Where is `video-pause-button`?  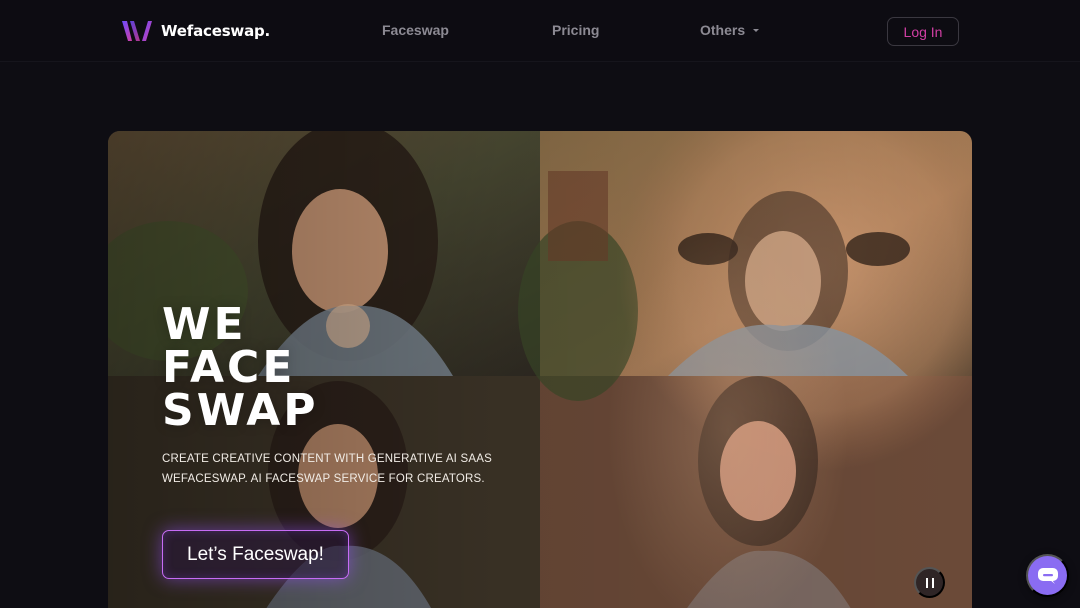 video-pause-button is located at coordinates (929, 582).